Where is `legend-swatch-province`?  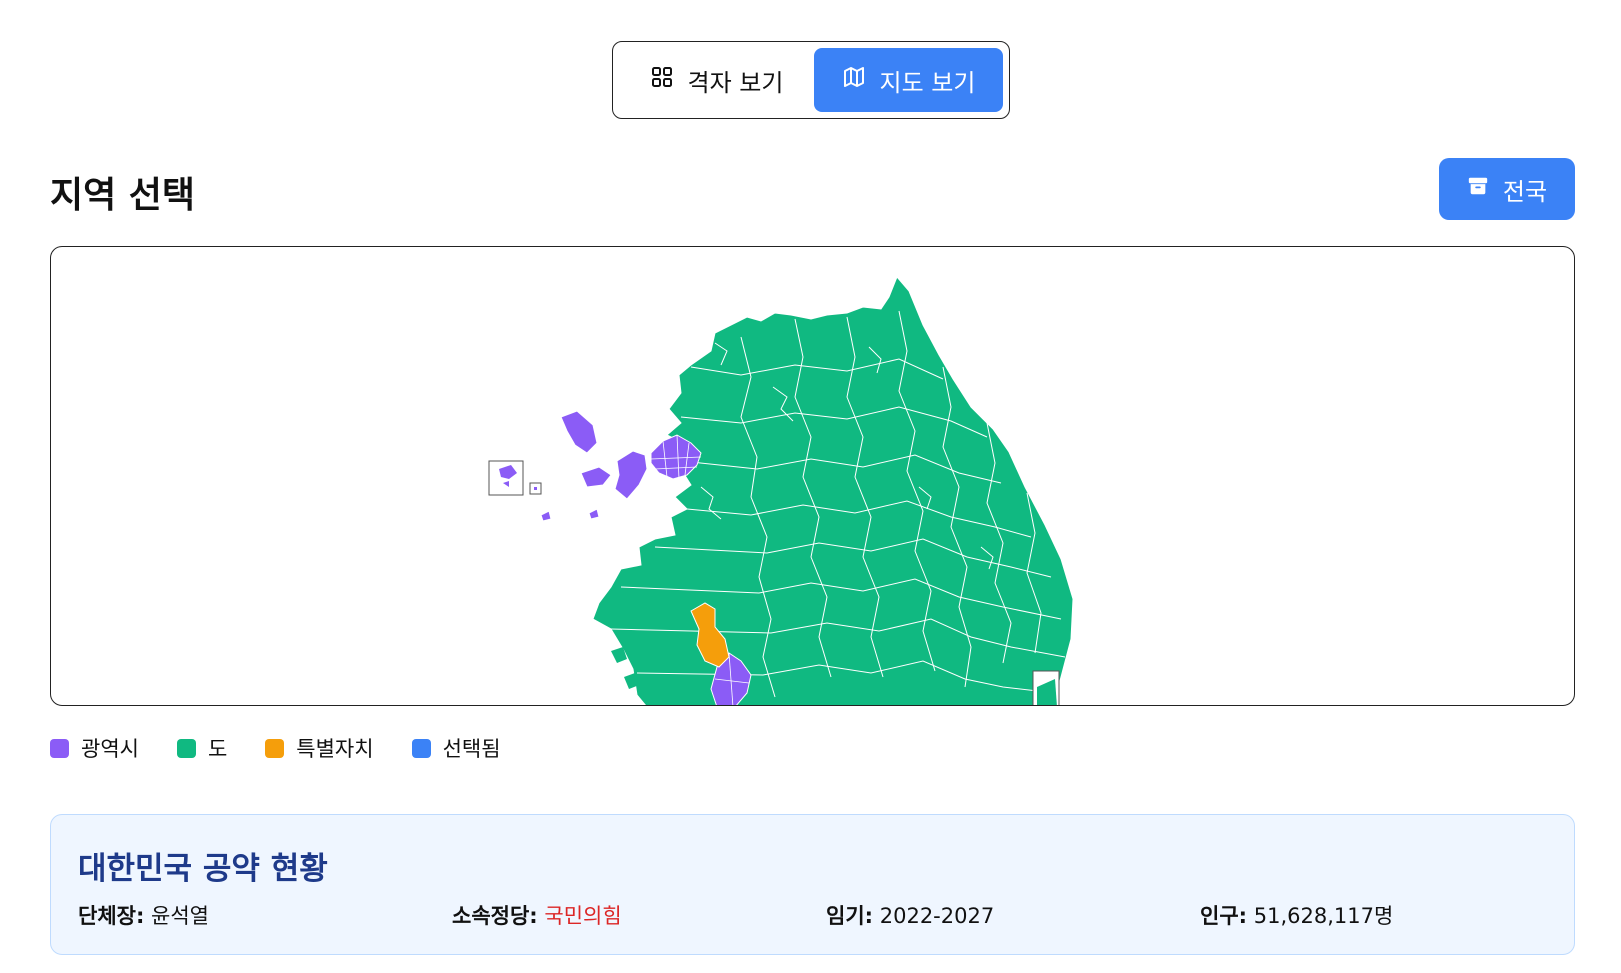
legend-swatch-province is located at coordinates (186, 748).